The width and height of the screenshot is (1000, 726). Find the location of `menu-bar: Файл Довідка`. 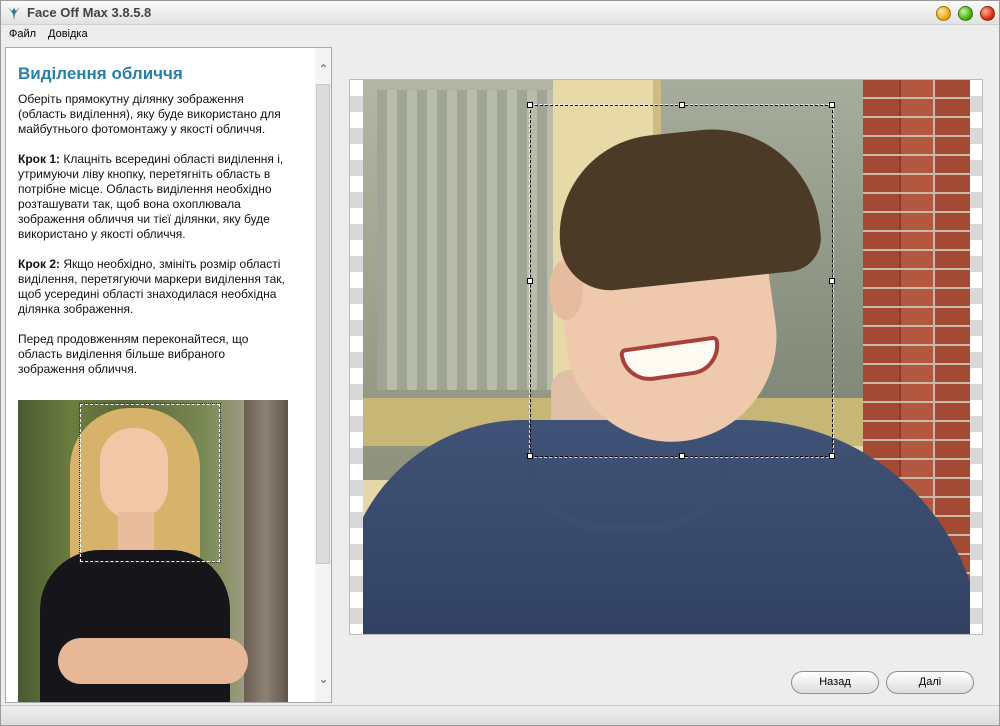

menu-bar: Файл Довідка is located at coordinates (500, 35).